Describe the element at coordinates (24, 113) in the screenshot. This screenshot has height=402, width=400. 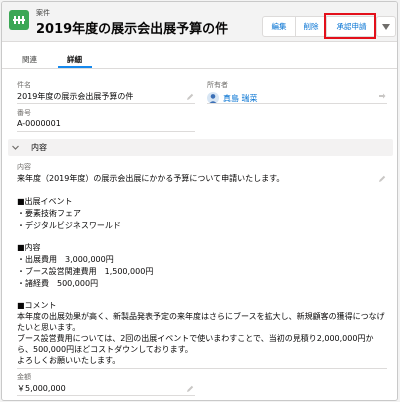
I see `number-field-label: 番号` at that location.